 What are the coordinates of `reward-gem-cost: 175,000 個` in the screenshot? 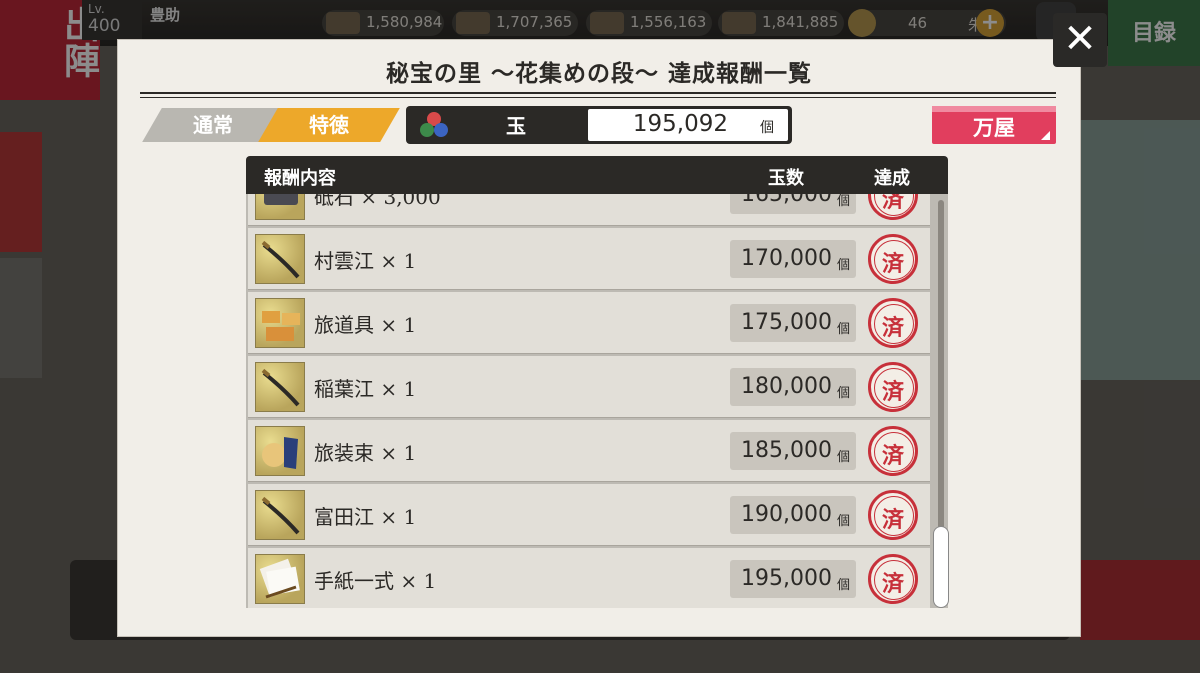 It's located at (793, 323).